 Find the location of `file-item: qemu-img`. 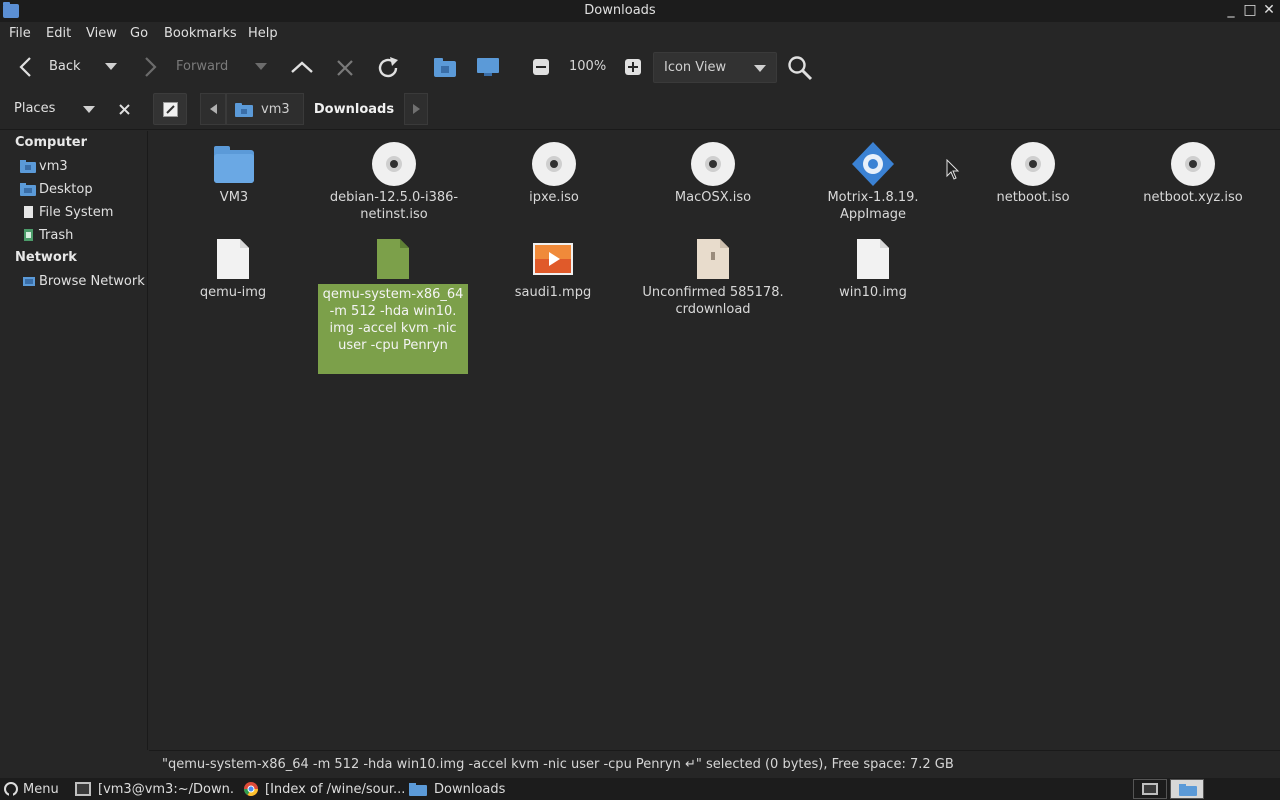

file-item: qemu-img is located at coordinates (233, 267).